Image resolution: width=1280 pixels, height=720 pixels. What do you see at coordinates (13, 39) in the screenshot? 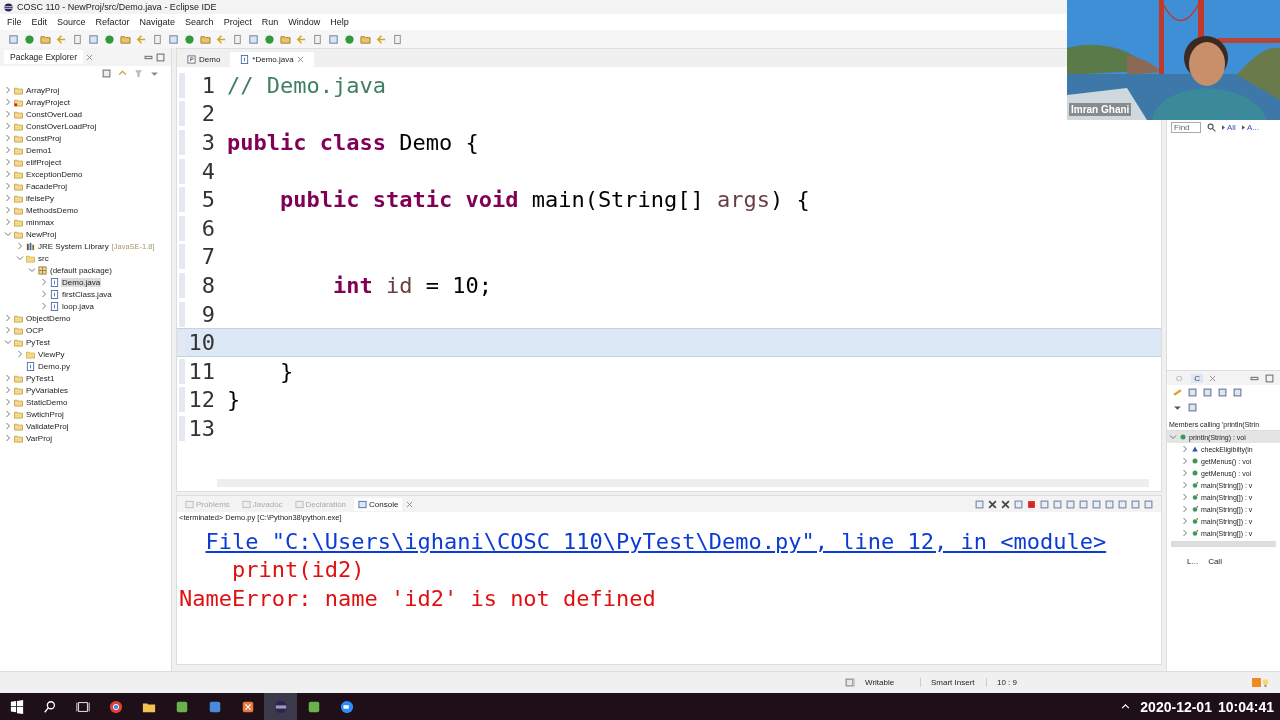
I see `new-icon` at bounding box center [13, 39].